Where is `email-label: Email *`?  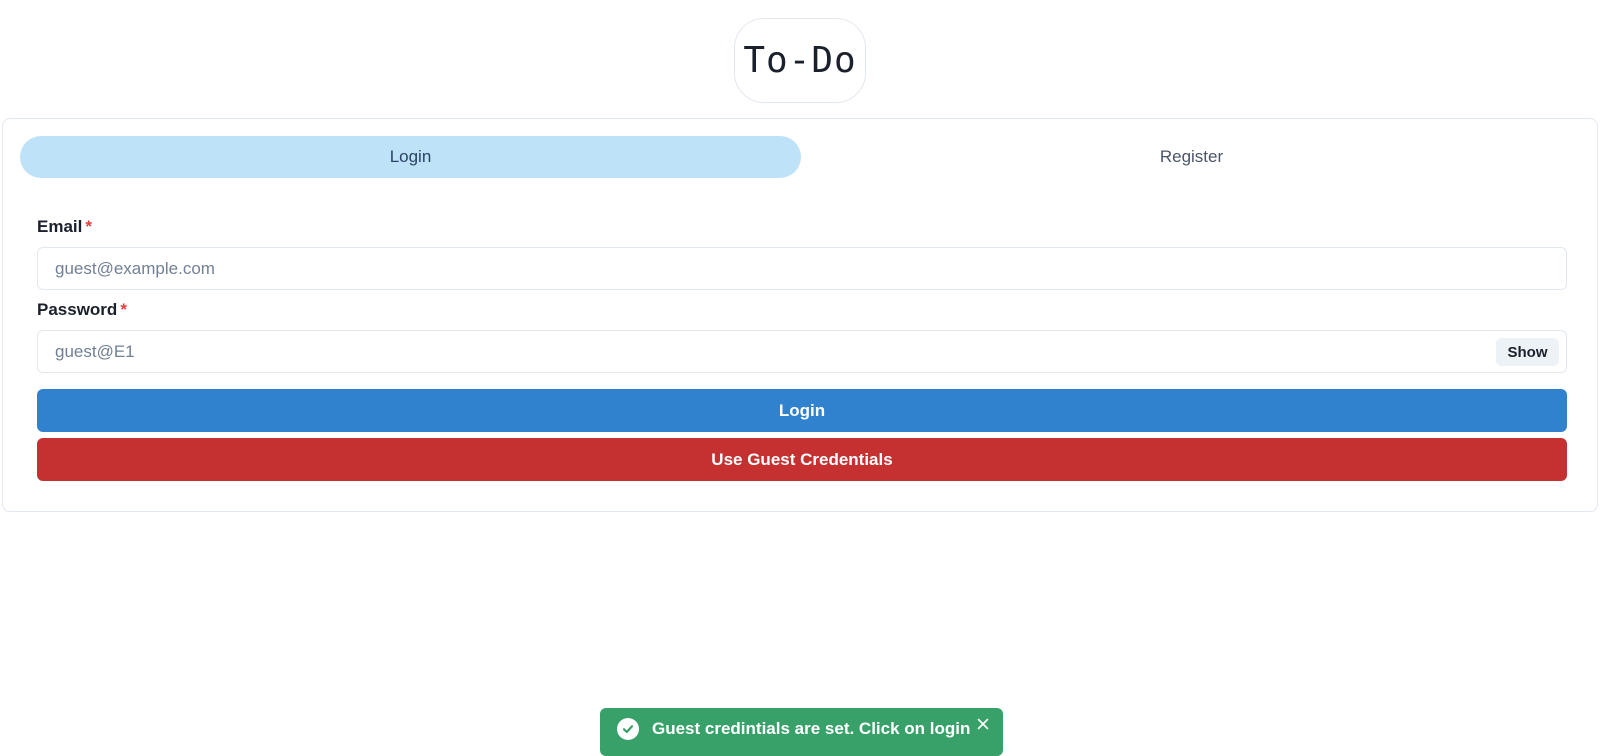 email-label: Email * is located at coordinates (802, 227).